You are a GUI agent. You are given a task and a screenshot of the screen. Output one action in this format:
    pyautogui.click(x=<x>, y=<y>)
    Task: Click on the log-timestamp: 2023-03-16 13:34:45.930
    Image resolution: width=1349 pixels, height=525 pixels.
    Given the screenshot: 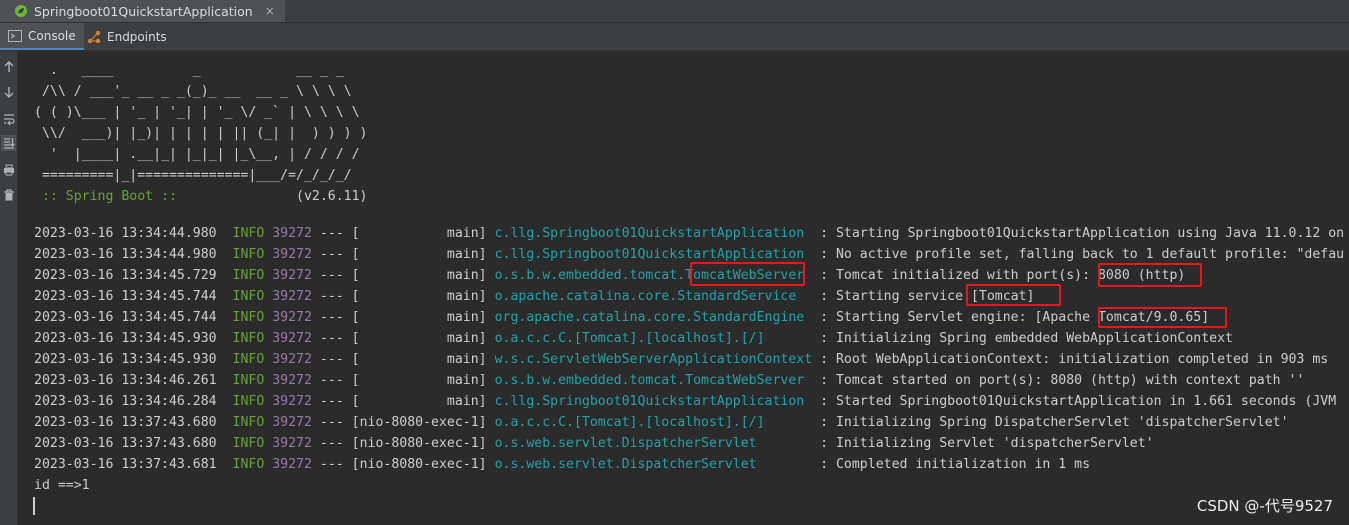 What is the action you would take?
    pyautogui.click(x=125, y=359)
    